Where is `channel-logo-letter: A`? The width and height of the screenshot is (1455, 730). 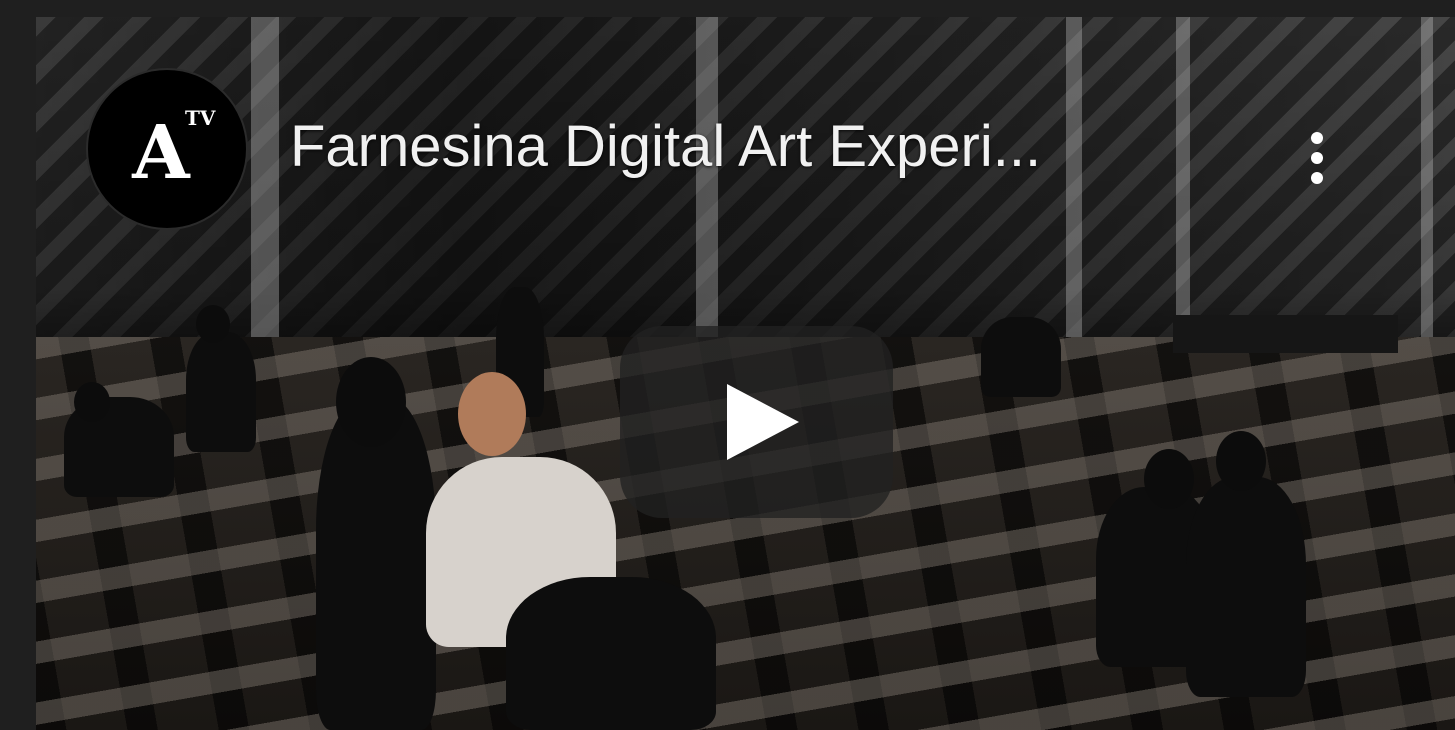
channel-logo-letter: A is located at coordinates (161, 153).